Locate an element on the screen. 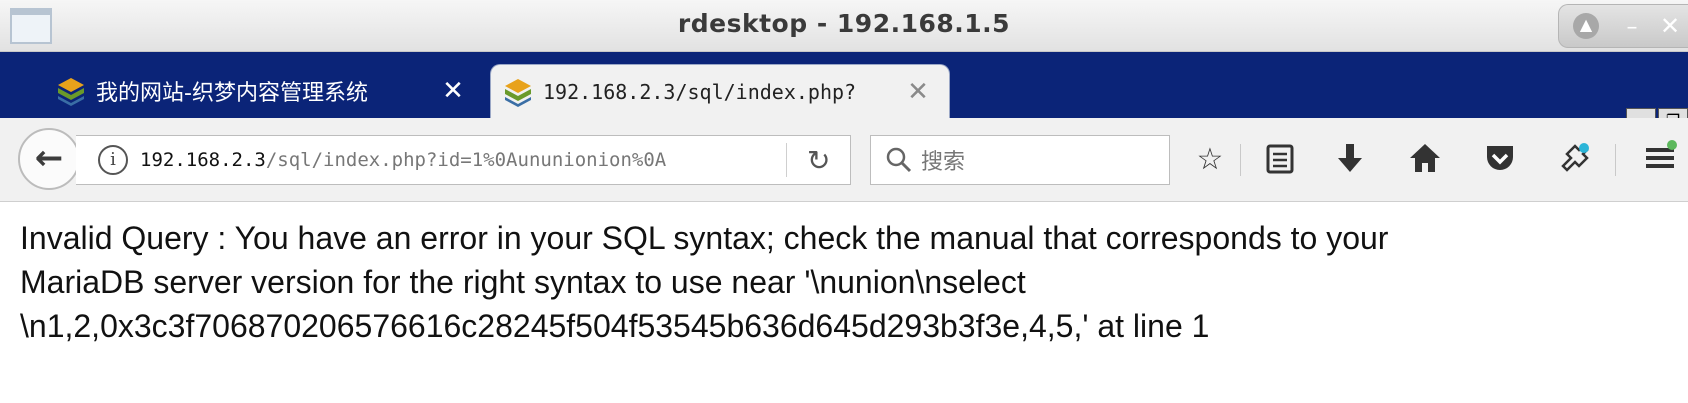 This screenshot has height=403, width=1688. search-input: 搜索 is located at coordinates (943, 160).